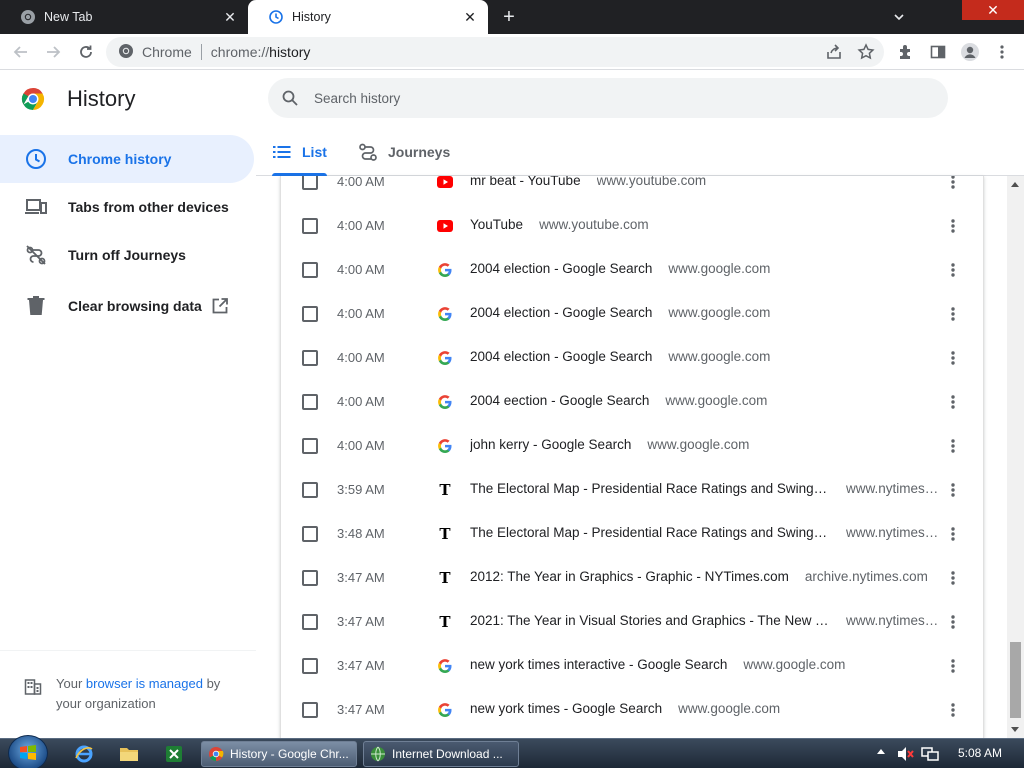 The width and height of the screenshot is (1024, 768). I want to click on entry-time: 3:59 AM, so click(361, 489).